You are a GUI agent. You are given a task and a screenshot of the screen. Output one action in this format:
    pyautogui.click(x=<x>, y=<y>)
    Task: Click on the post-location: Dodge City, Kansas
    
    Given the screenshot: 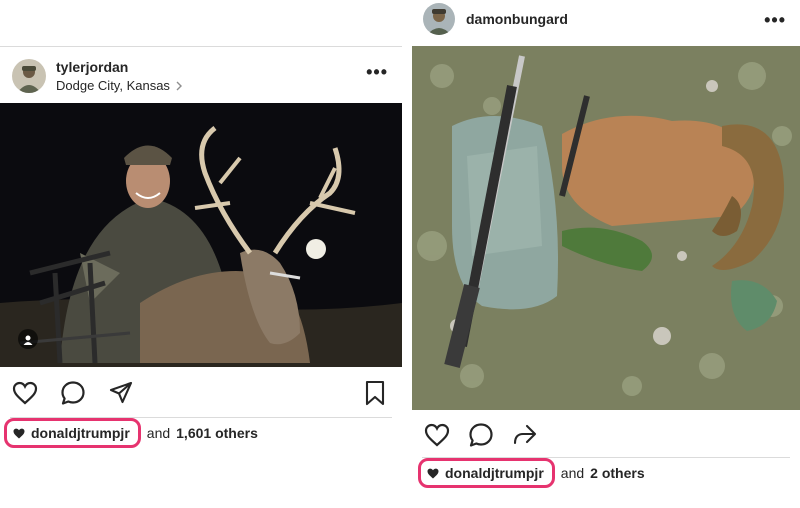 What is the action you would take?
    pyautogui.click(x=119, y=85)
    